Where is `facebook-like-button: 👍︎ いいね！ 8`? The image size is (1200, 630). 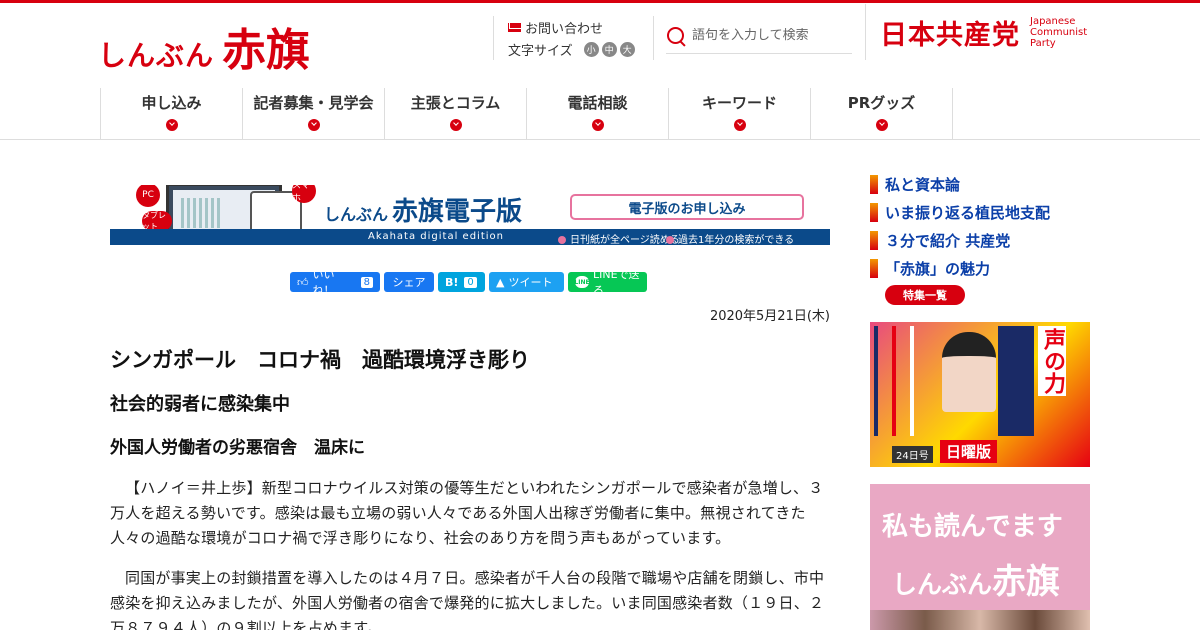 facebook-like-button: 👍︎ いいね！ 8 is located at coordinates (335, 282).